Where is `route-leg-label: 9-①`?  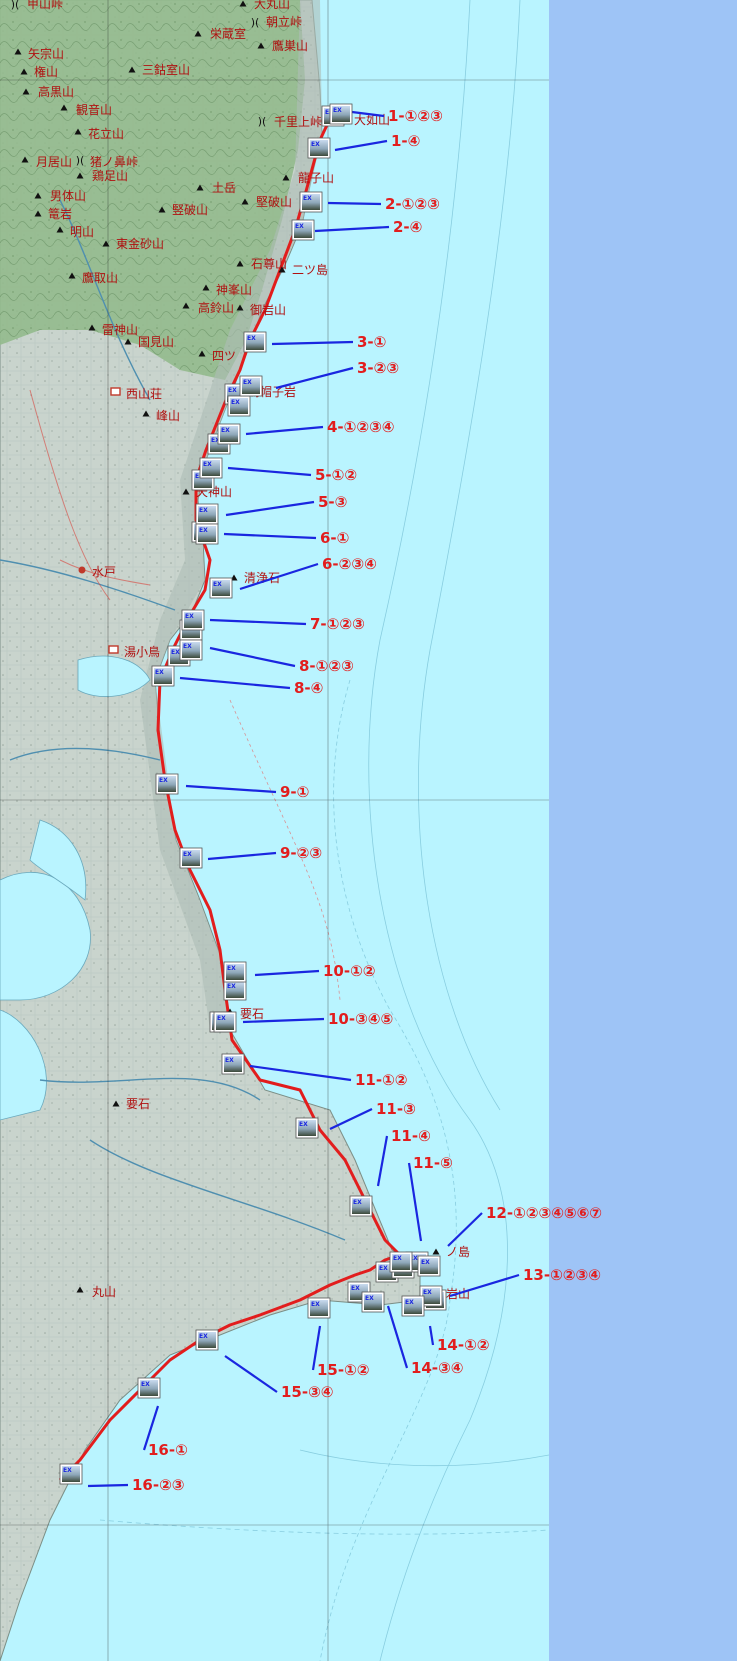 route-leg-label: 9-① is located at coordinates (294, 792).